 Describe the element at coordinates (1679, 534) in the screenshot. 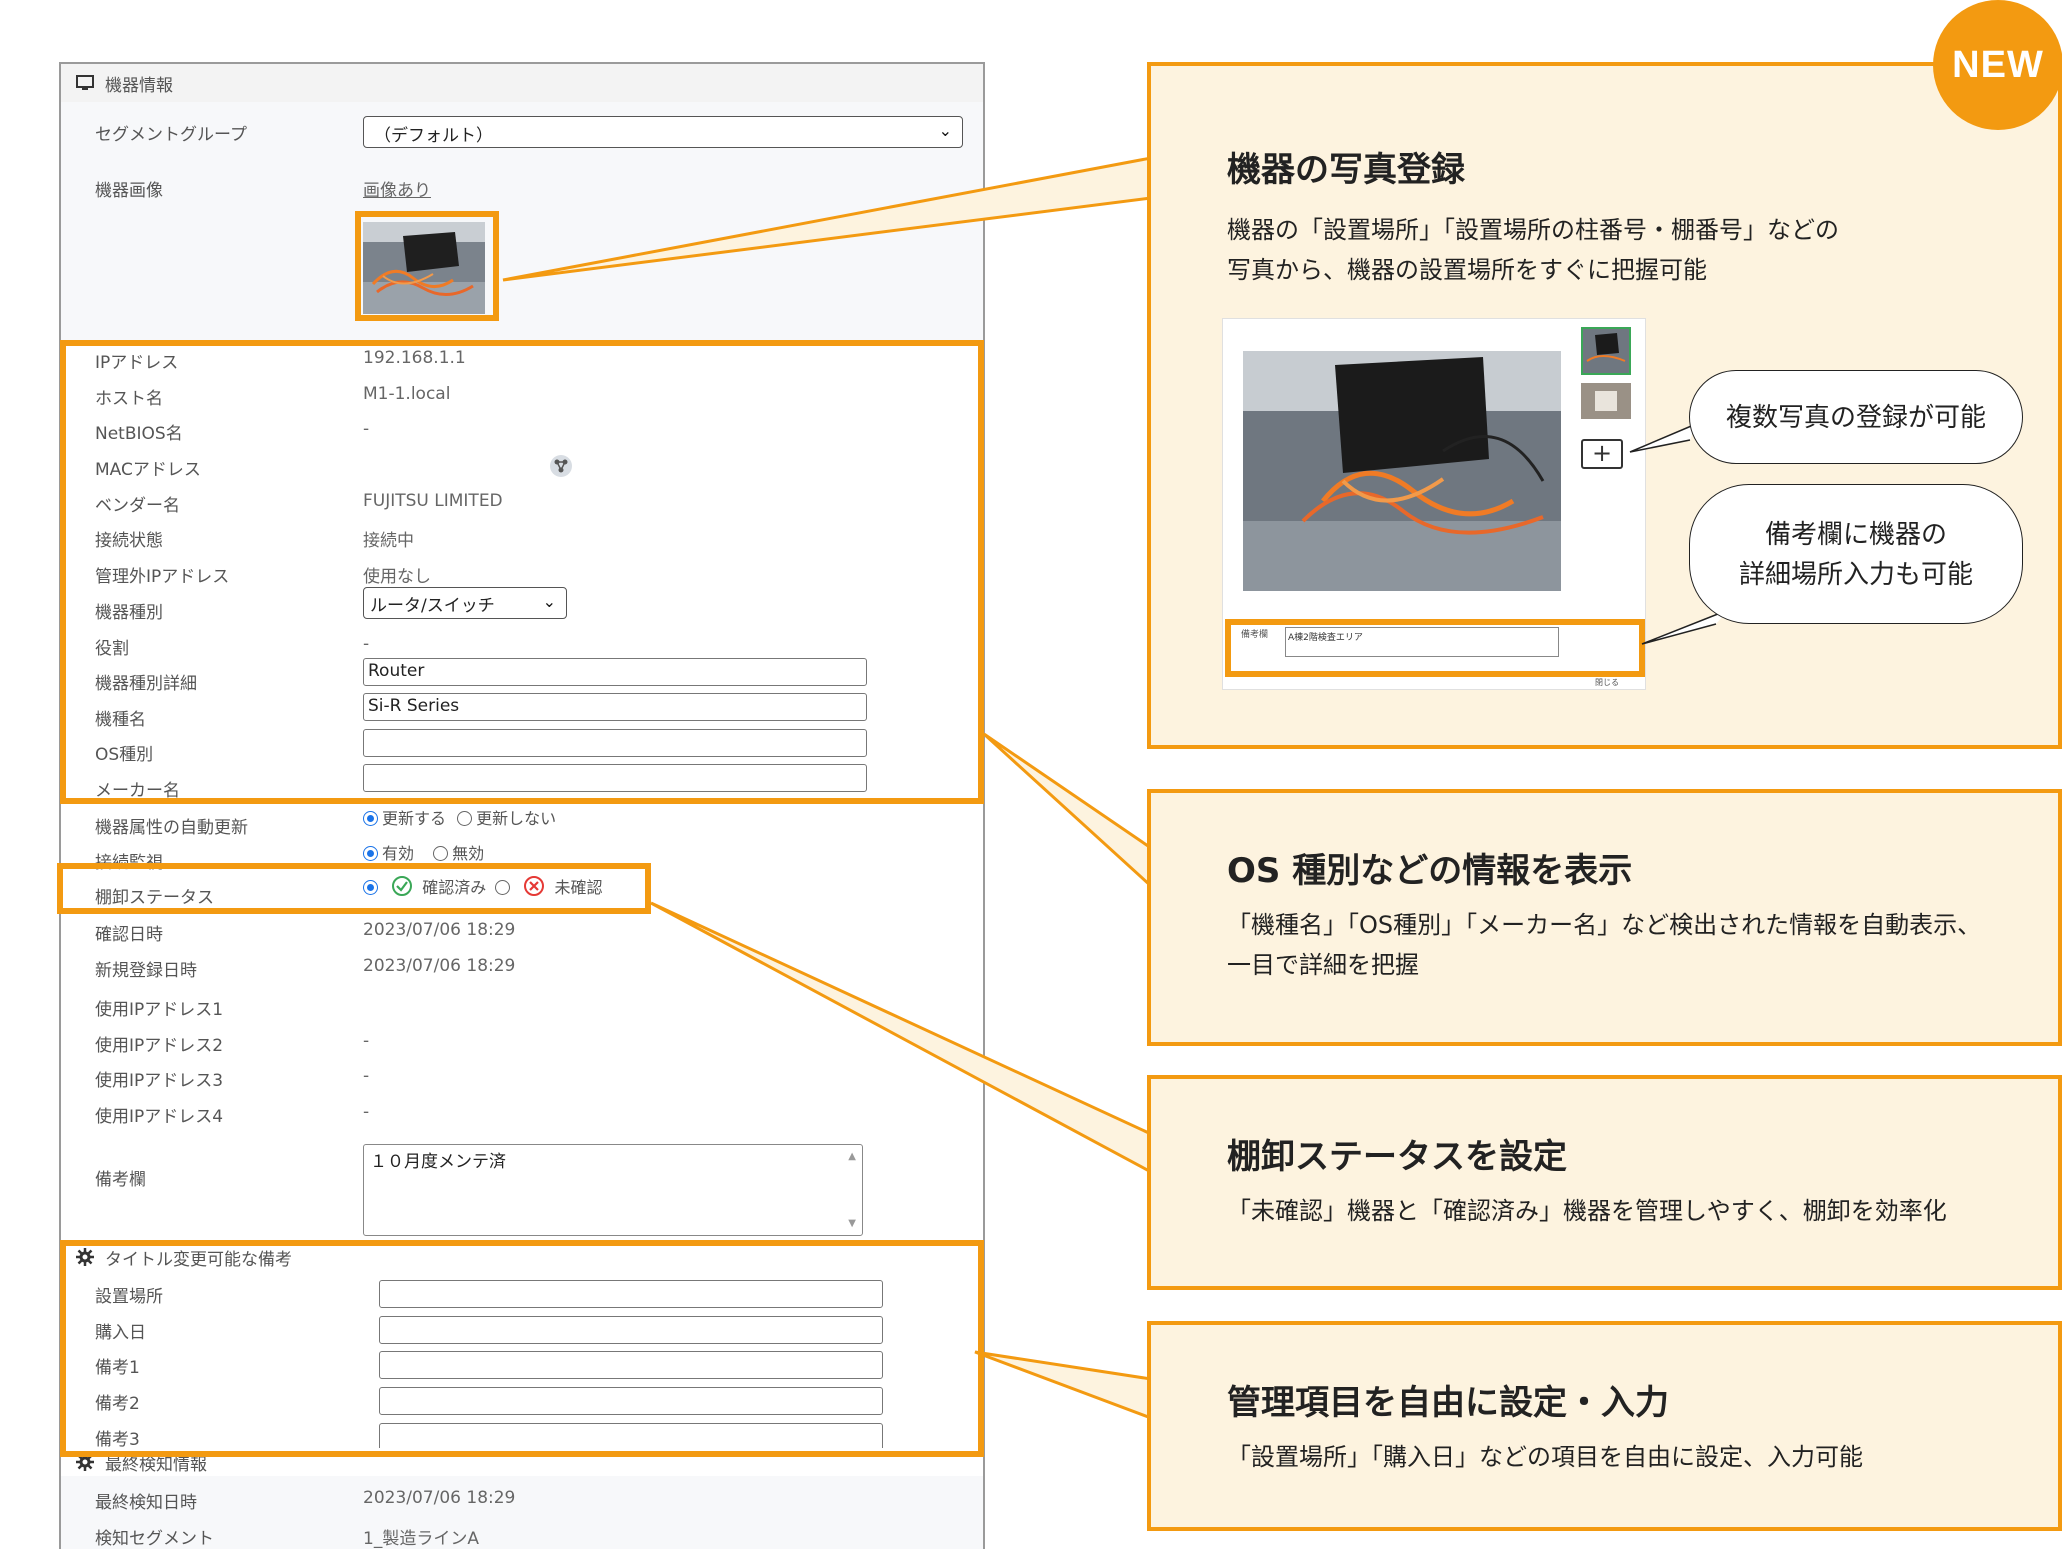

I see `bubble-tails` at that location.